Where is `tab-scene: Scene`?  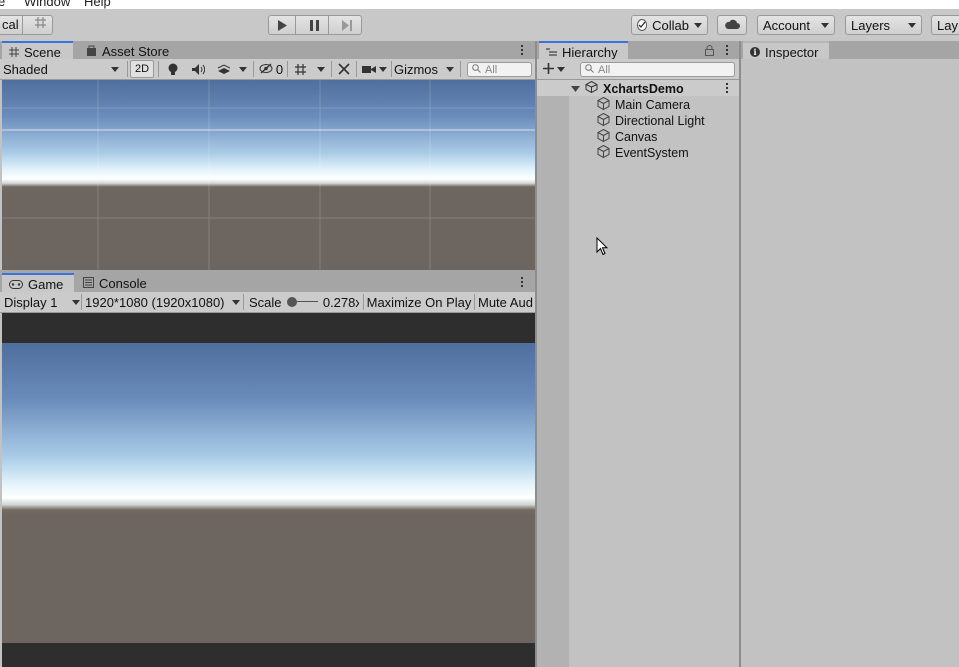 tab-scene: Scene is located at coordinates (37, 51).